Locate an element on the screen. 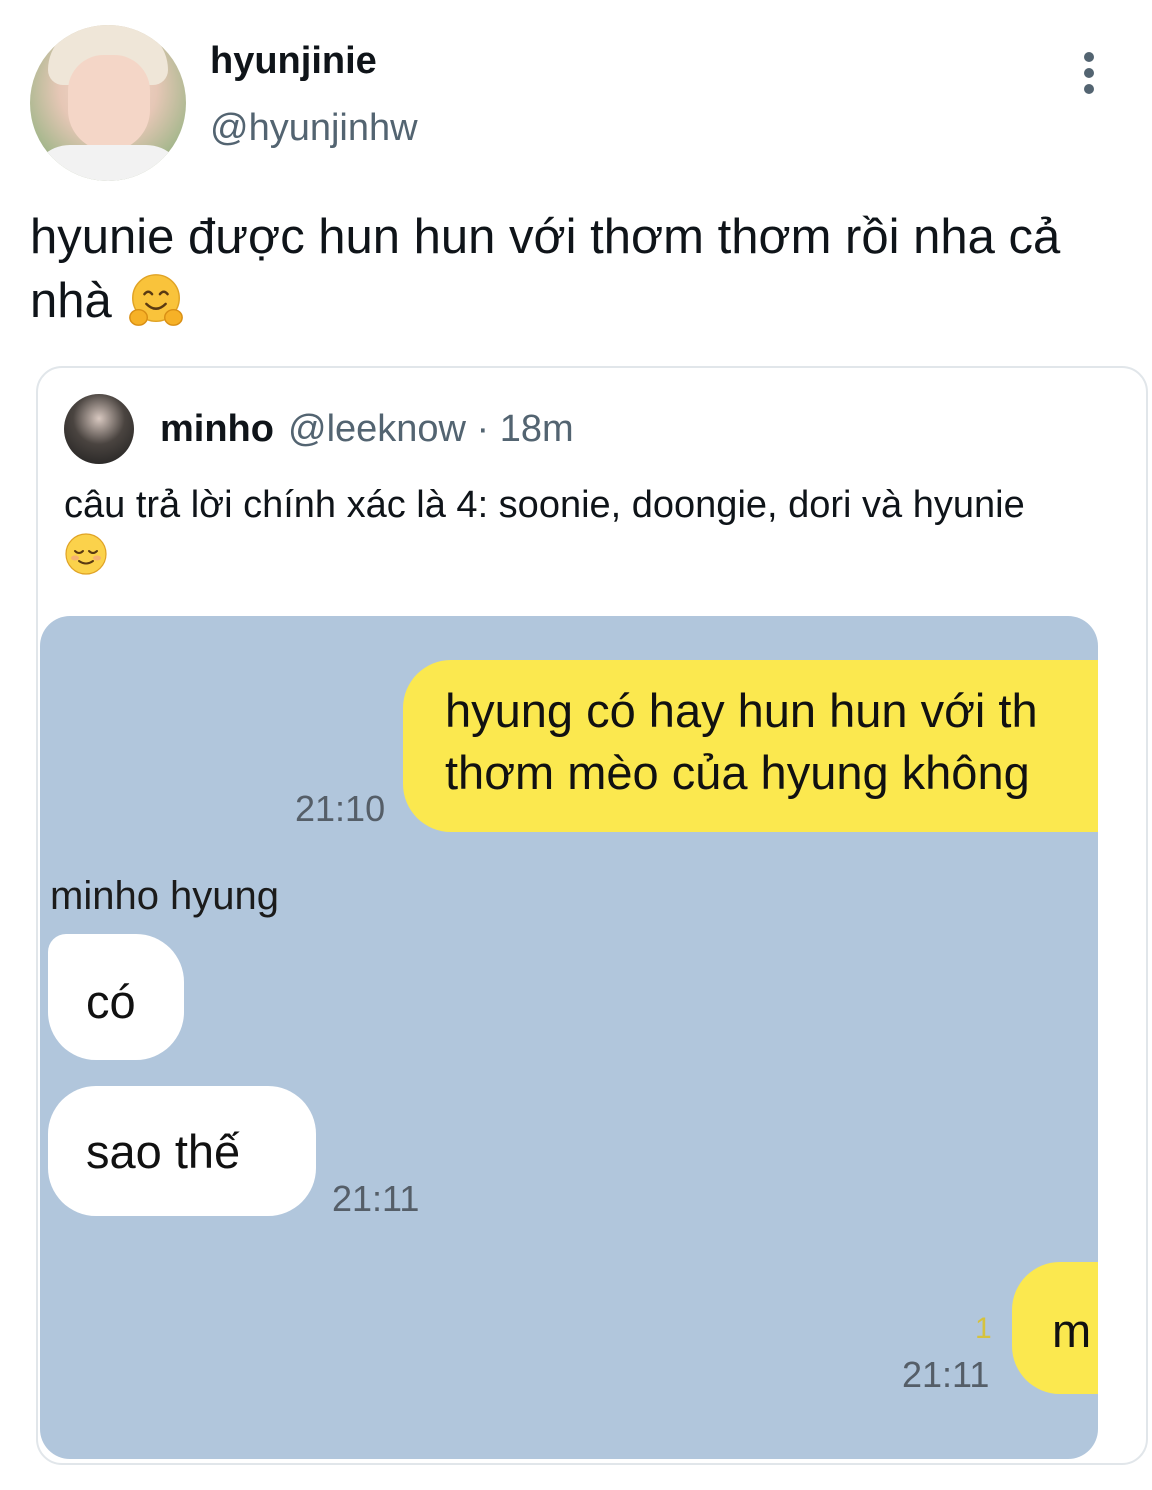  author-display-name: hyunjinie is located at coordinates (293, 61).